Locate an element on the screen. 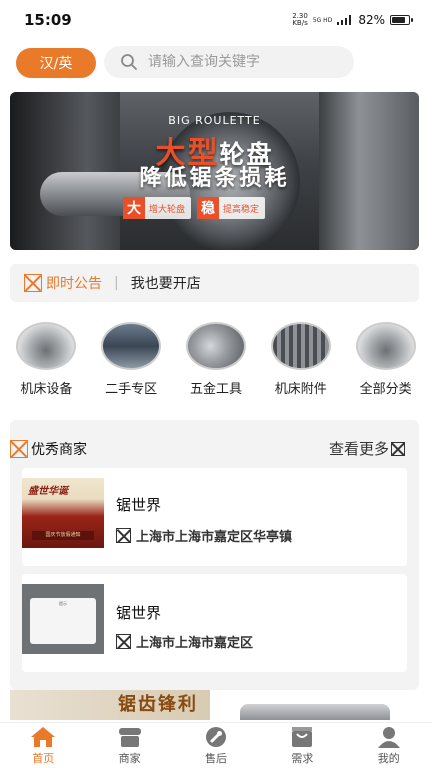 This screenshot has width=432, height=768. category-item-machine-tools: 机床设备 is located at coordinates (46, 360).